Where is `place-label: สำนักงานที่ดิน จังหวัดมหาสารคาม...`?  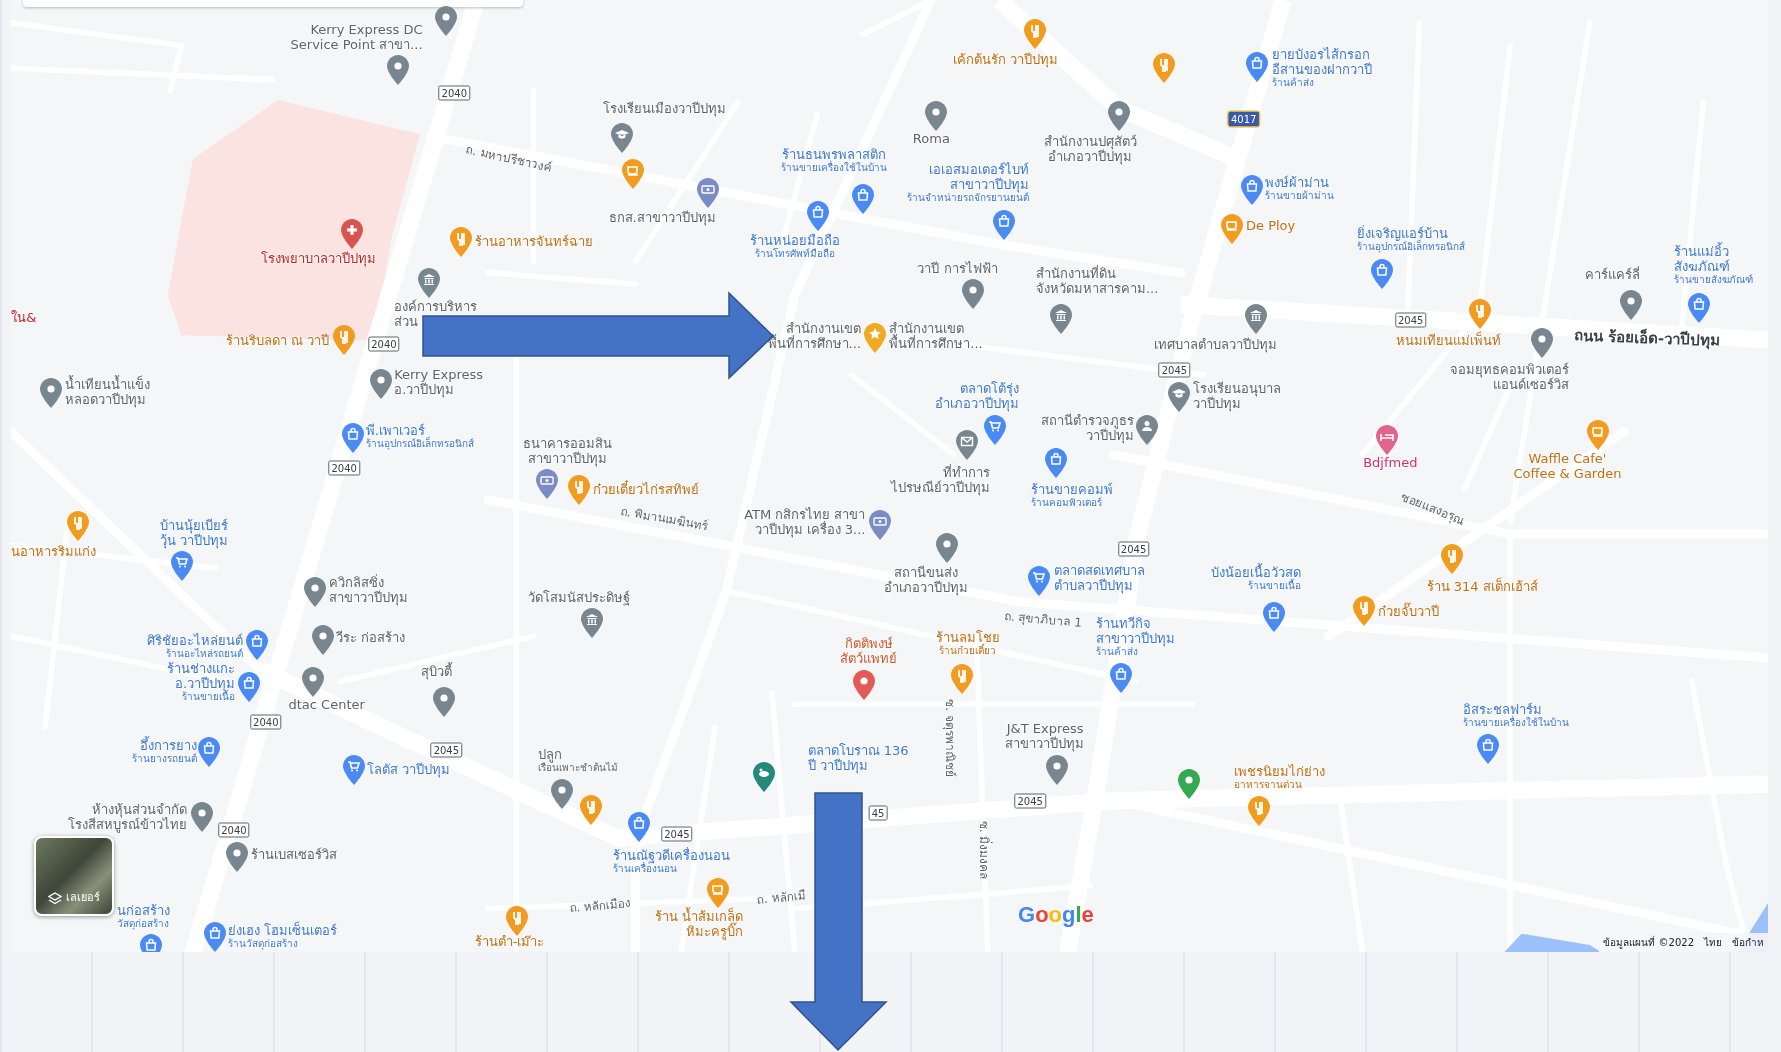 place-label: สำนักงานที่ดิน จังหวัดมหาสารคาม... is located at coordinates (1097, 280).